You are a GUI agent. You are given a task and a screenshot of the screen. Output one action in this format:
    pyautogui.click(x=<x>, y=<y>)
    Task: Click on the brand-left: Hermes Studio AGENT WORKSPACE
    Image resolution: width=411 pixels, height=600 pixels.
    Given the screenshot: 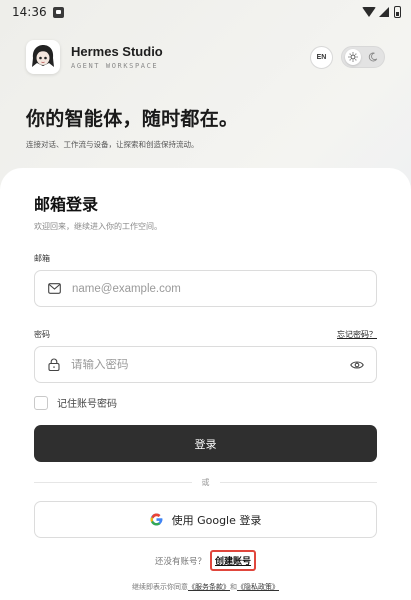 What is the action you would take?
    pyautogui.click(x=94, y=57)
    